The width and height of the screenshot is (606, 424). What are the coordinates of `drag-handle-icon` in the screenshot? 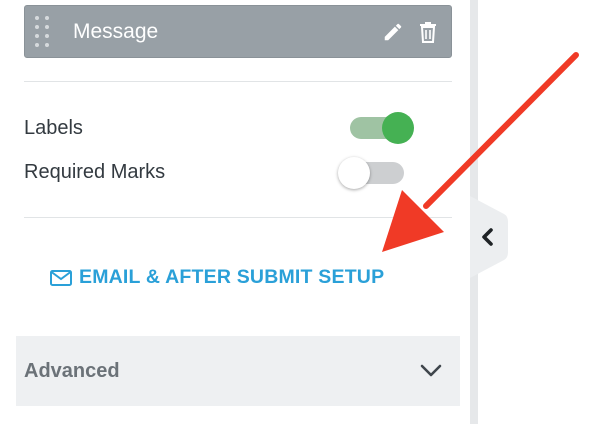 It's located at (46, 32).